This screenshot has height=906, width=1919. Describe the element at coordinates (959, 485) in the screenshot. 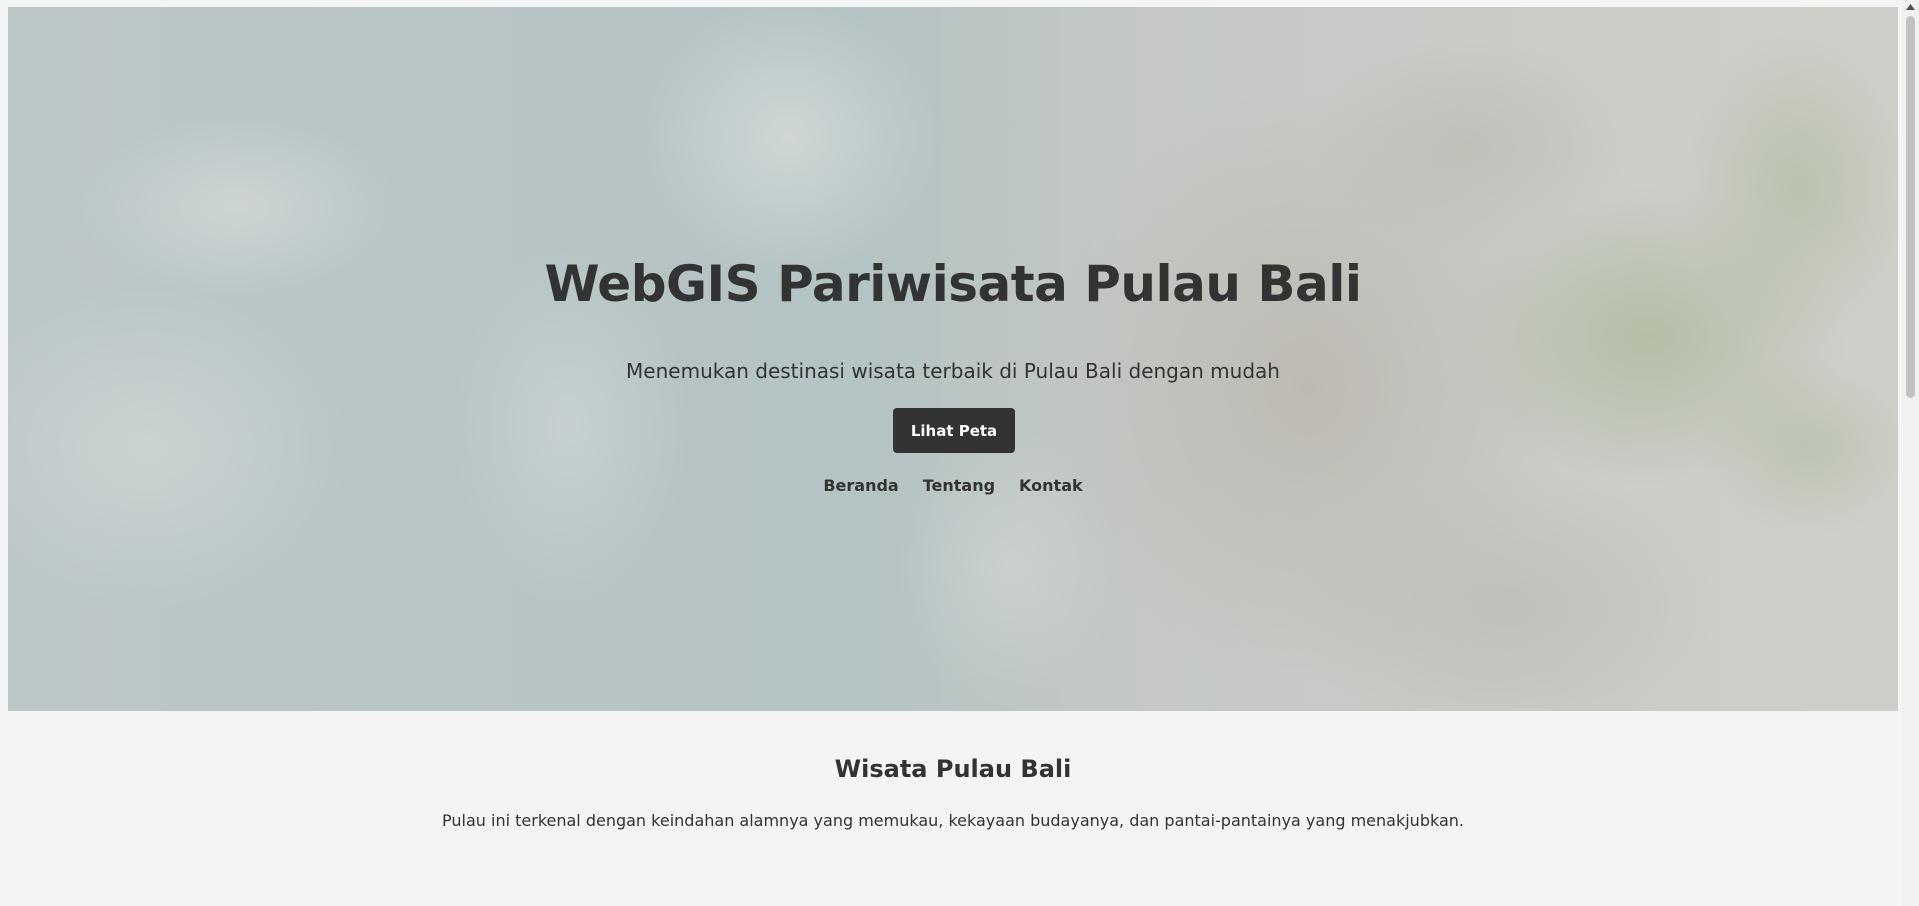

I see `nav-item-tentang: Tentang` at that location.